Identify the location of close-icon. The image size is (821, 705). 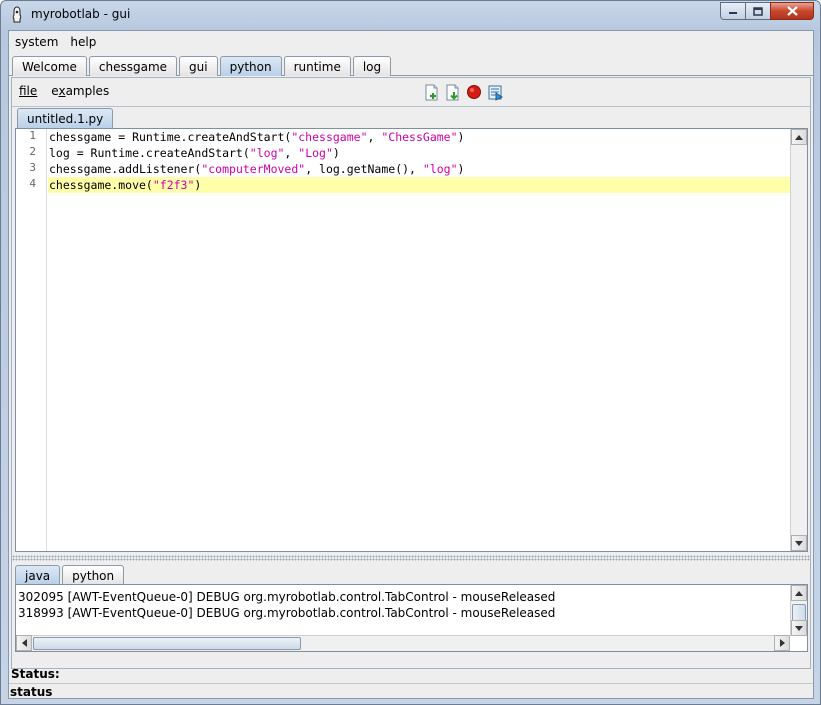
(792, 11).